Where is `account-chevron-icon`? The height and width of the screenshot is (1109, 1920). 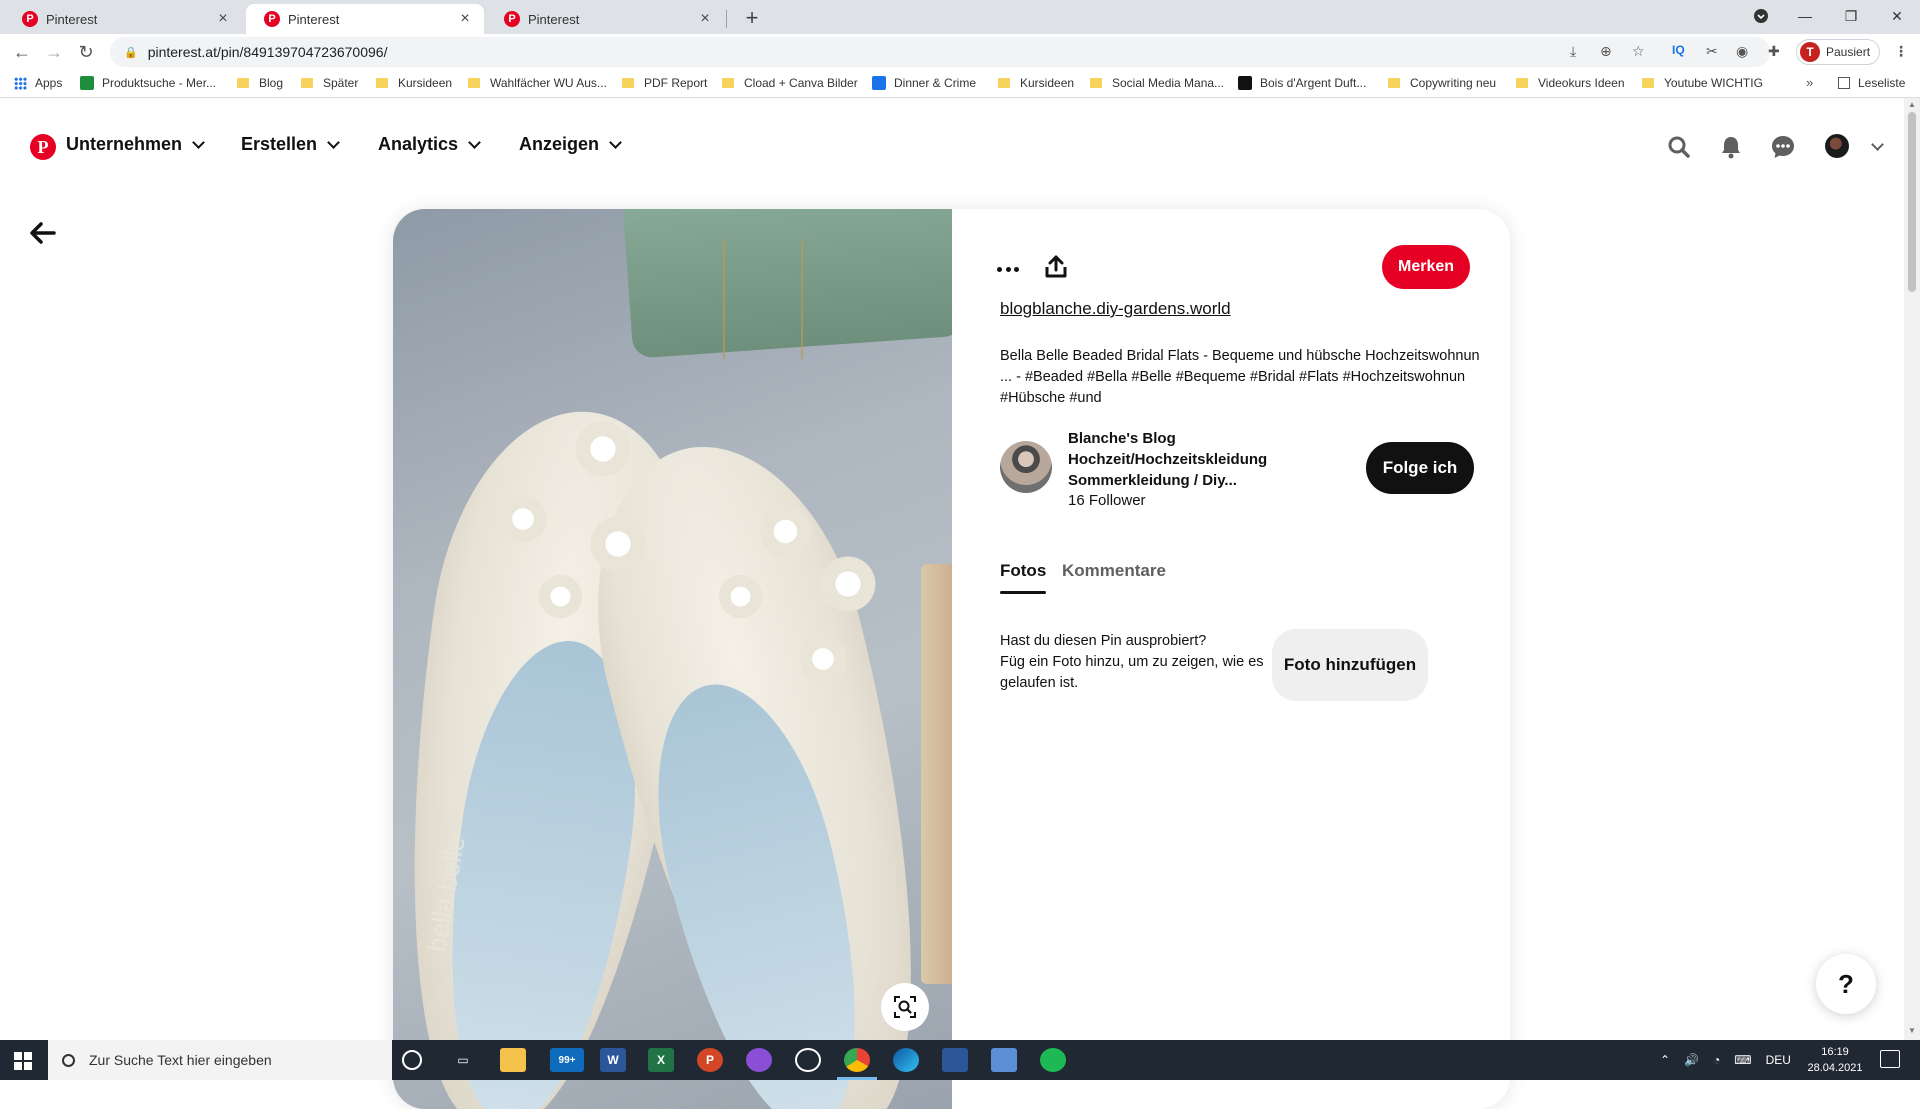
account-chevron-icon is located at coordinates (1877, 147).